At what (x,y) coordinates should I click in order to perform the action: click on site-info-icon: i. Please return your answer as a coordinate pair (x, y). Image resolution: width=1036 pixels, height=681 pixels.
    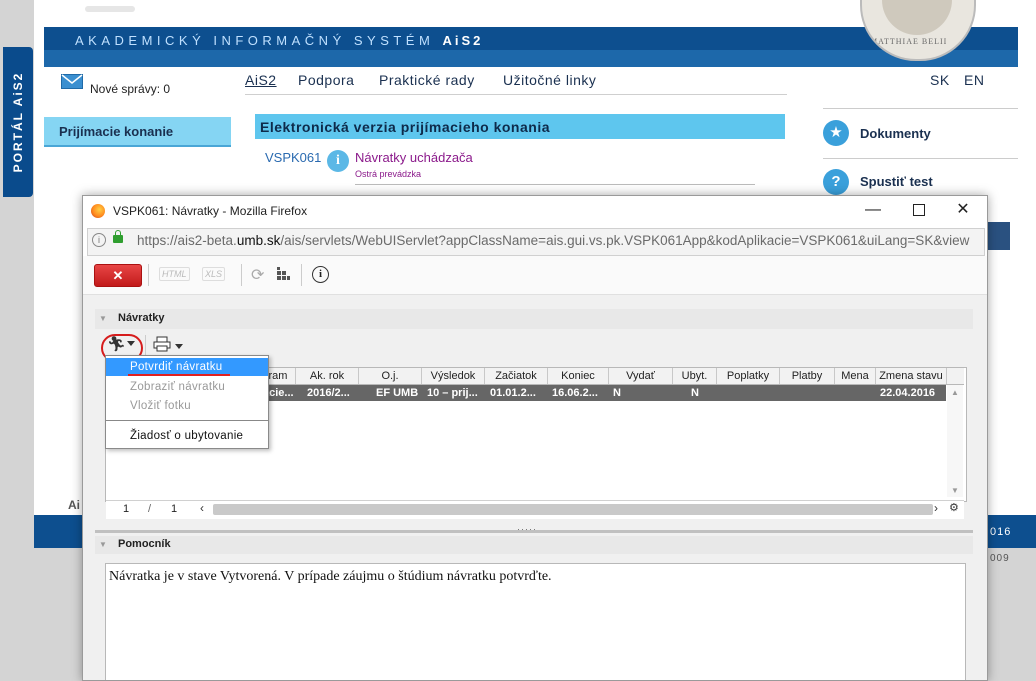
    Looking at the image, I should click on (99, 240).